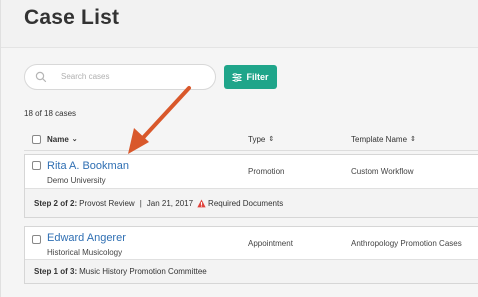  What do you see at coordinates (379, 139) in the screenshot?
I see `column-header-template-label: Template Name` at bounding box center [379, 139].